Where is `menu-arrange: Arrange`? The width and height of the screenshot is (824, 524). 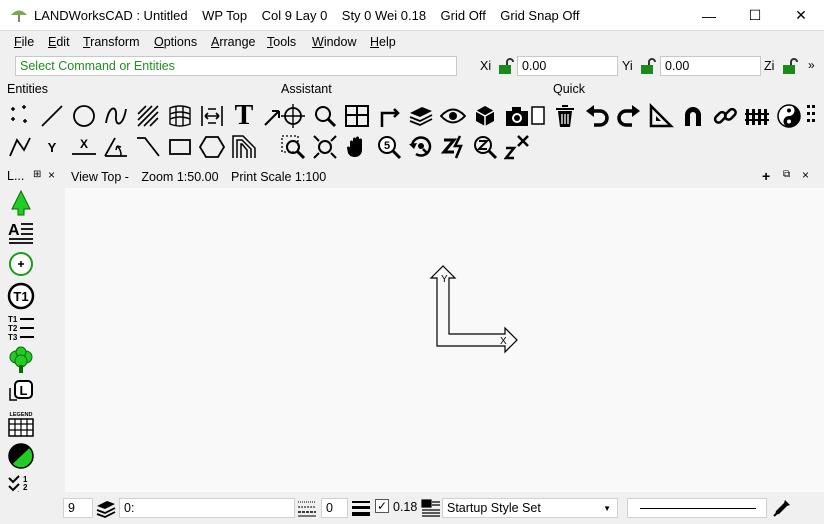
menu-arrange: Arrange is located at coordinates (233, 42).